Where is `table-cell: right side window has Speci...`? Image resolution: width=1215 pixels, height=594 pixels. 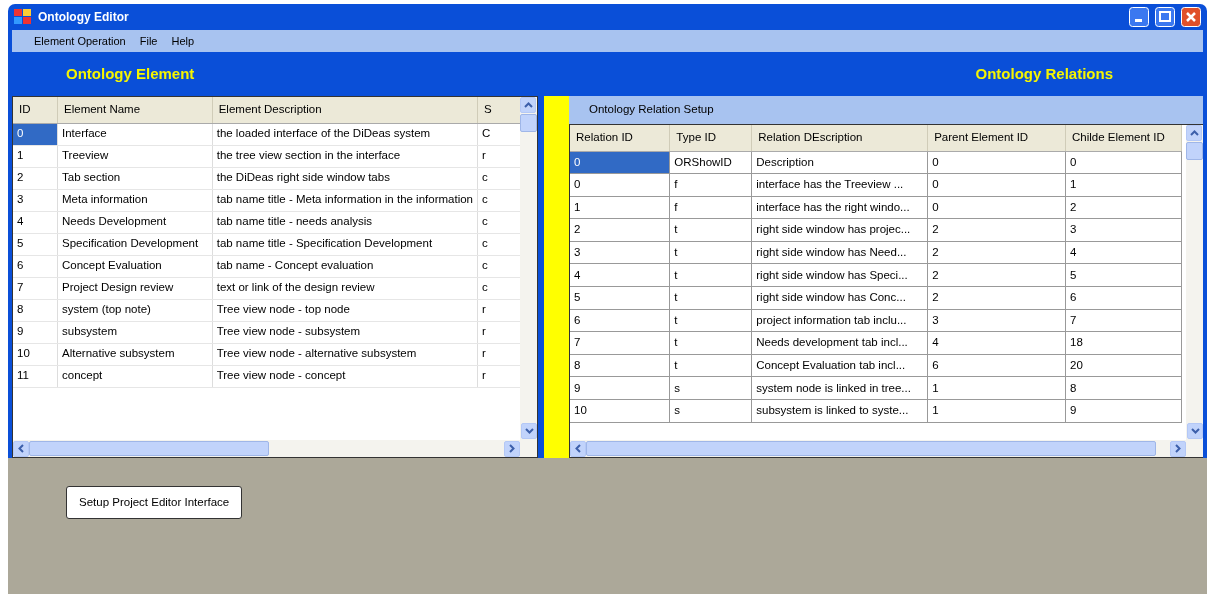 table-cell: right side window has Speci... is located at coordinates (839, 275).